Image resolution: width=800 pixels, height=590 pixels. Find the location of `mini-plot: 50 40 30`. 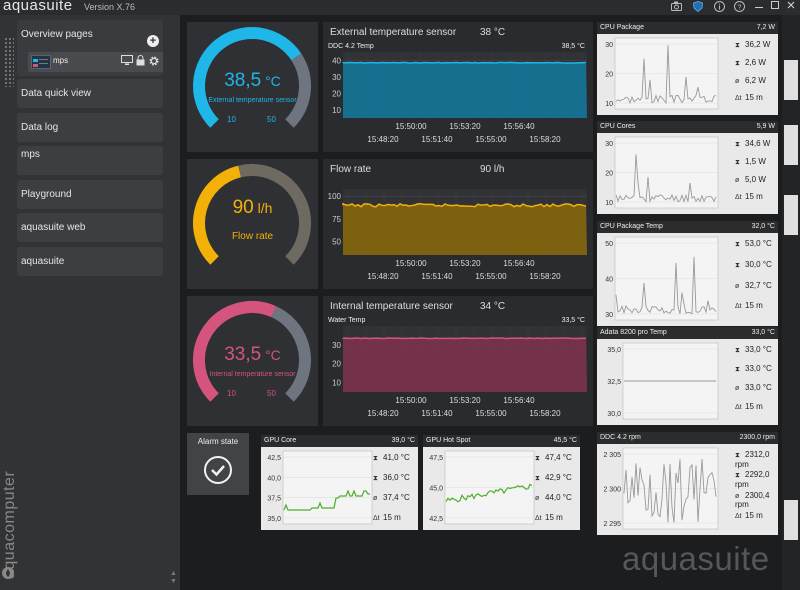

mini-plot: 50 40 30 is located at coordinates (662, 278).